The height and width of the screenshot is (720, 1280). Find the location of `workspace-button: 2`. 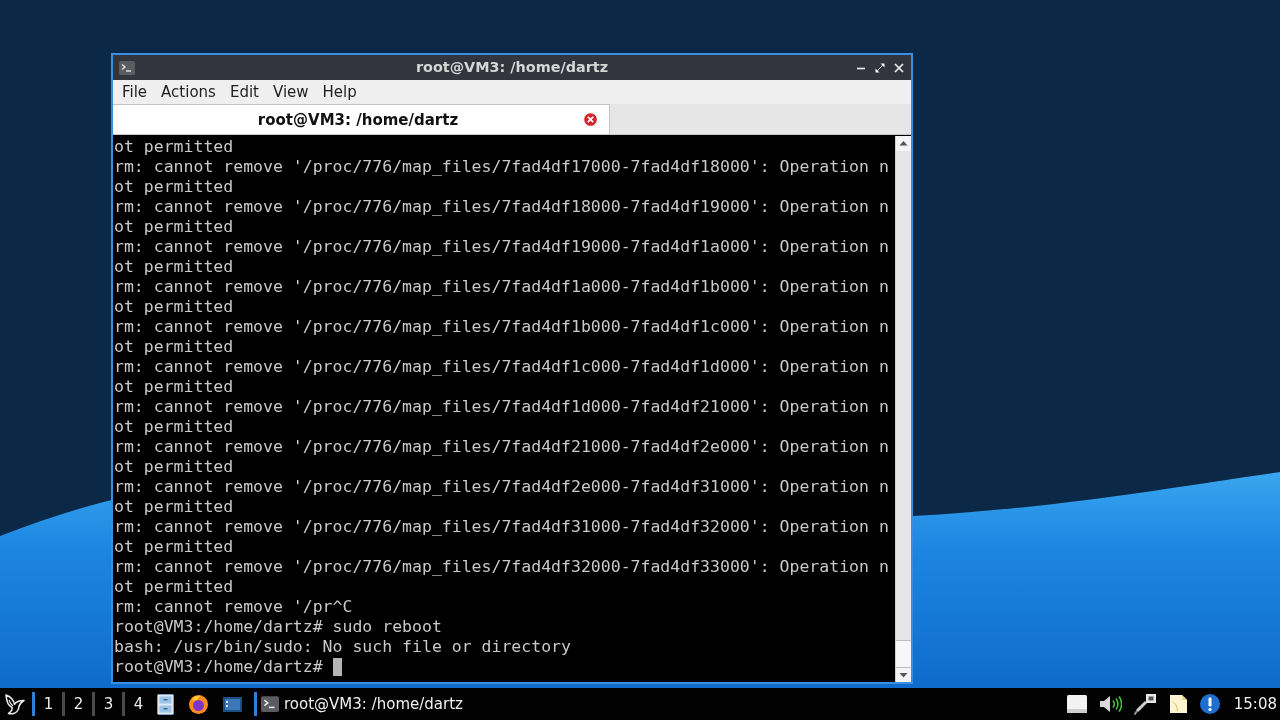

workspace-button: 2 is located at coordinates (78, 704).